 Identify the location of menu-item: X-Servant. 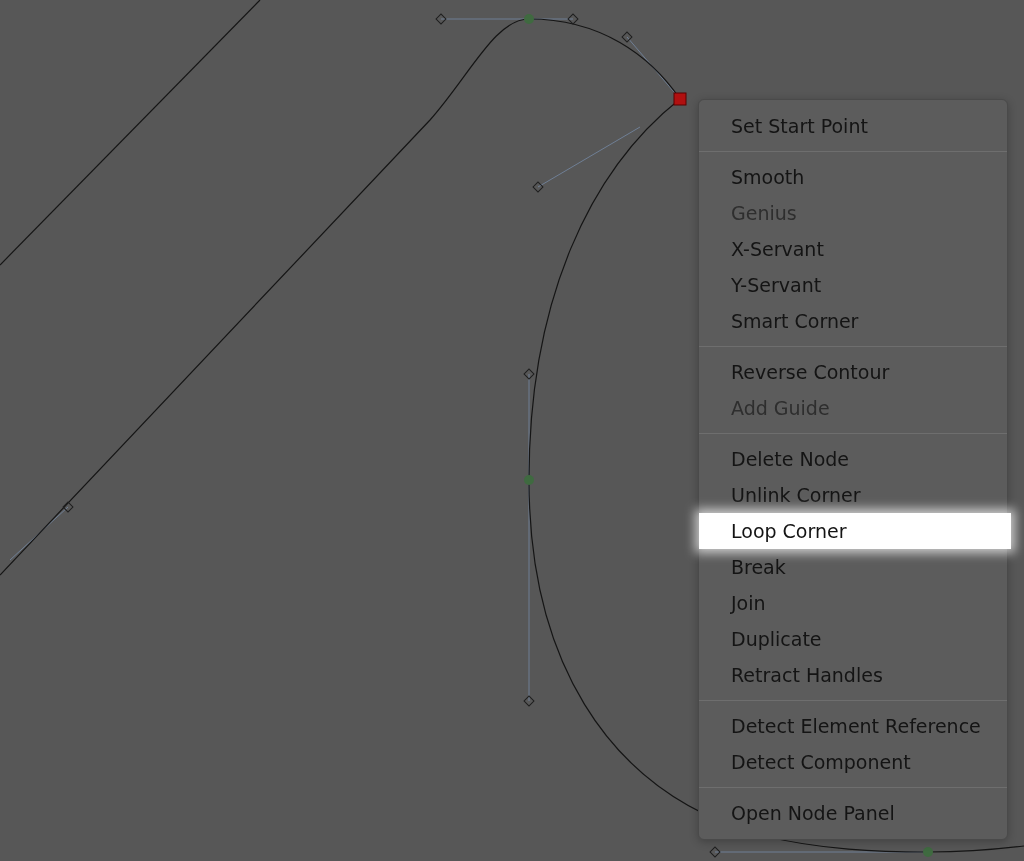
(853, 249).